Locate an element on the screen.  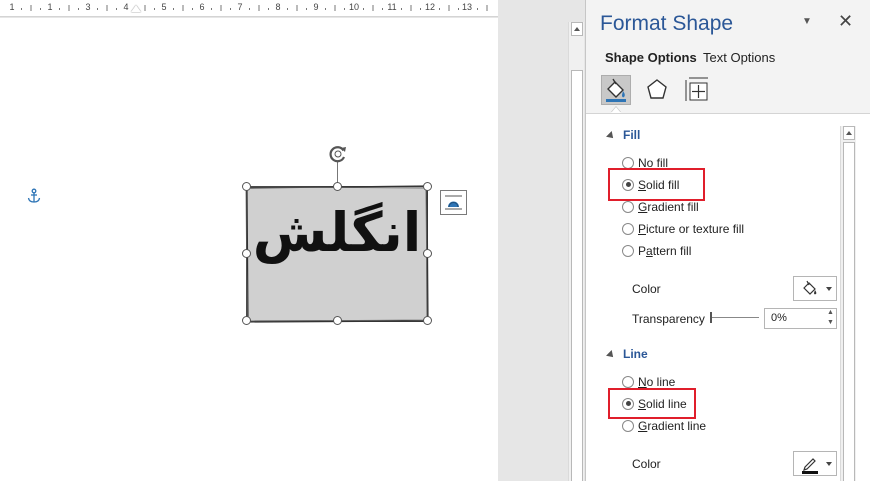
layout-options-button is located at coordinates (453, 202).